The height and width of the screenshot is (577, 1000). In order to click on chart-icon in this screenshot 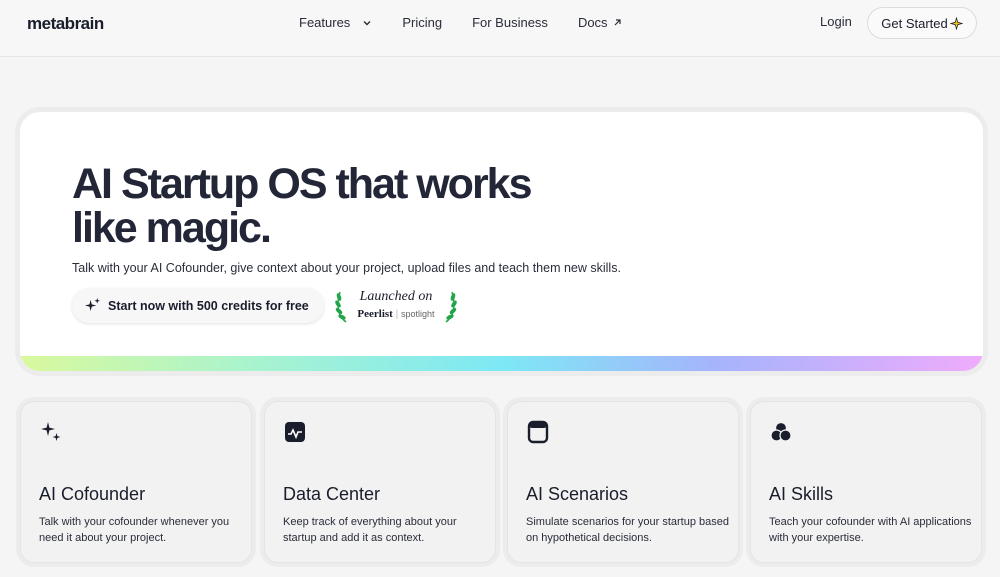, I will do `click(295, 432)`.